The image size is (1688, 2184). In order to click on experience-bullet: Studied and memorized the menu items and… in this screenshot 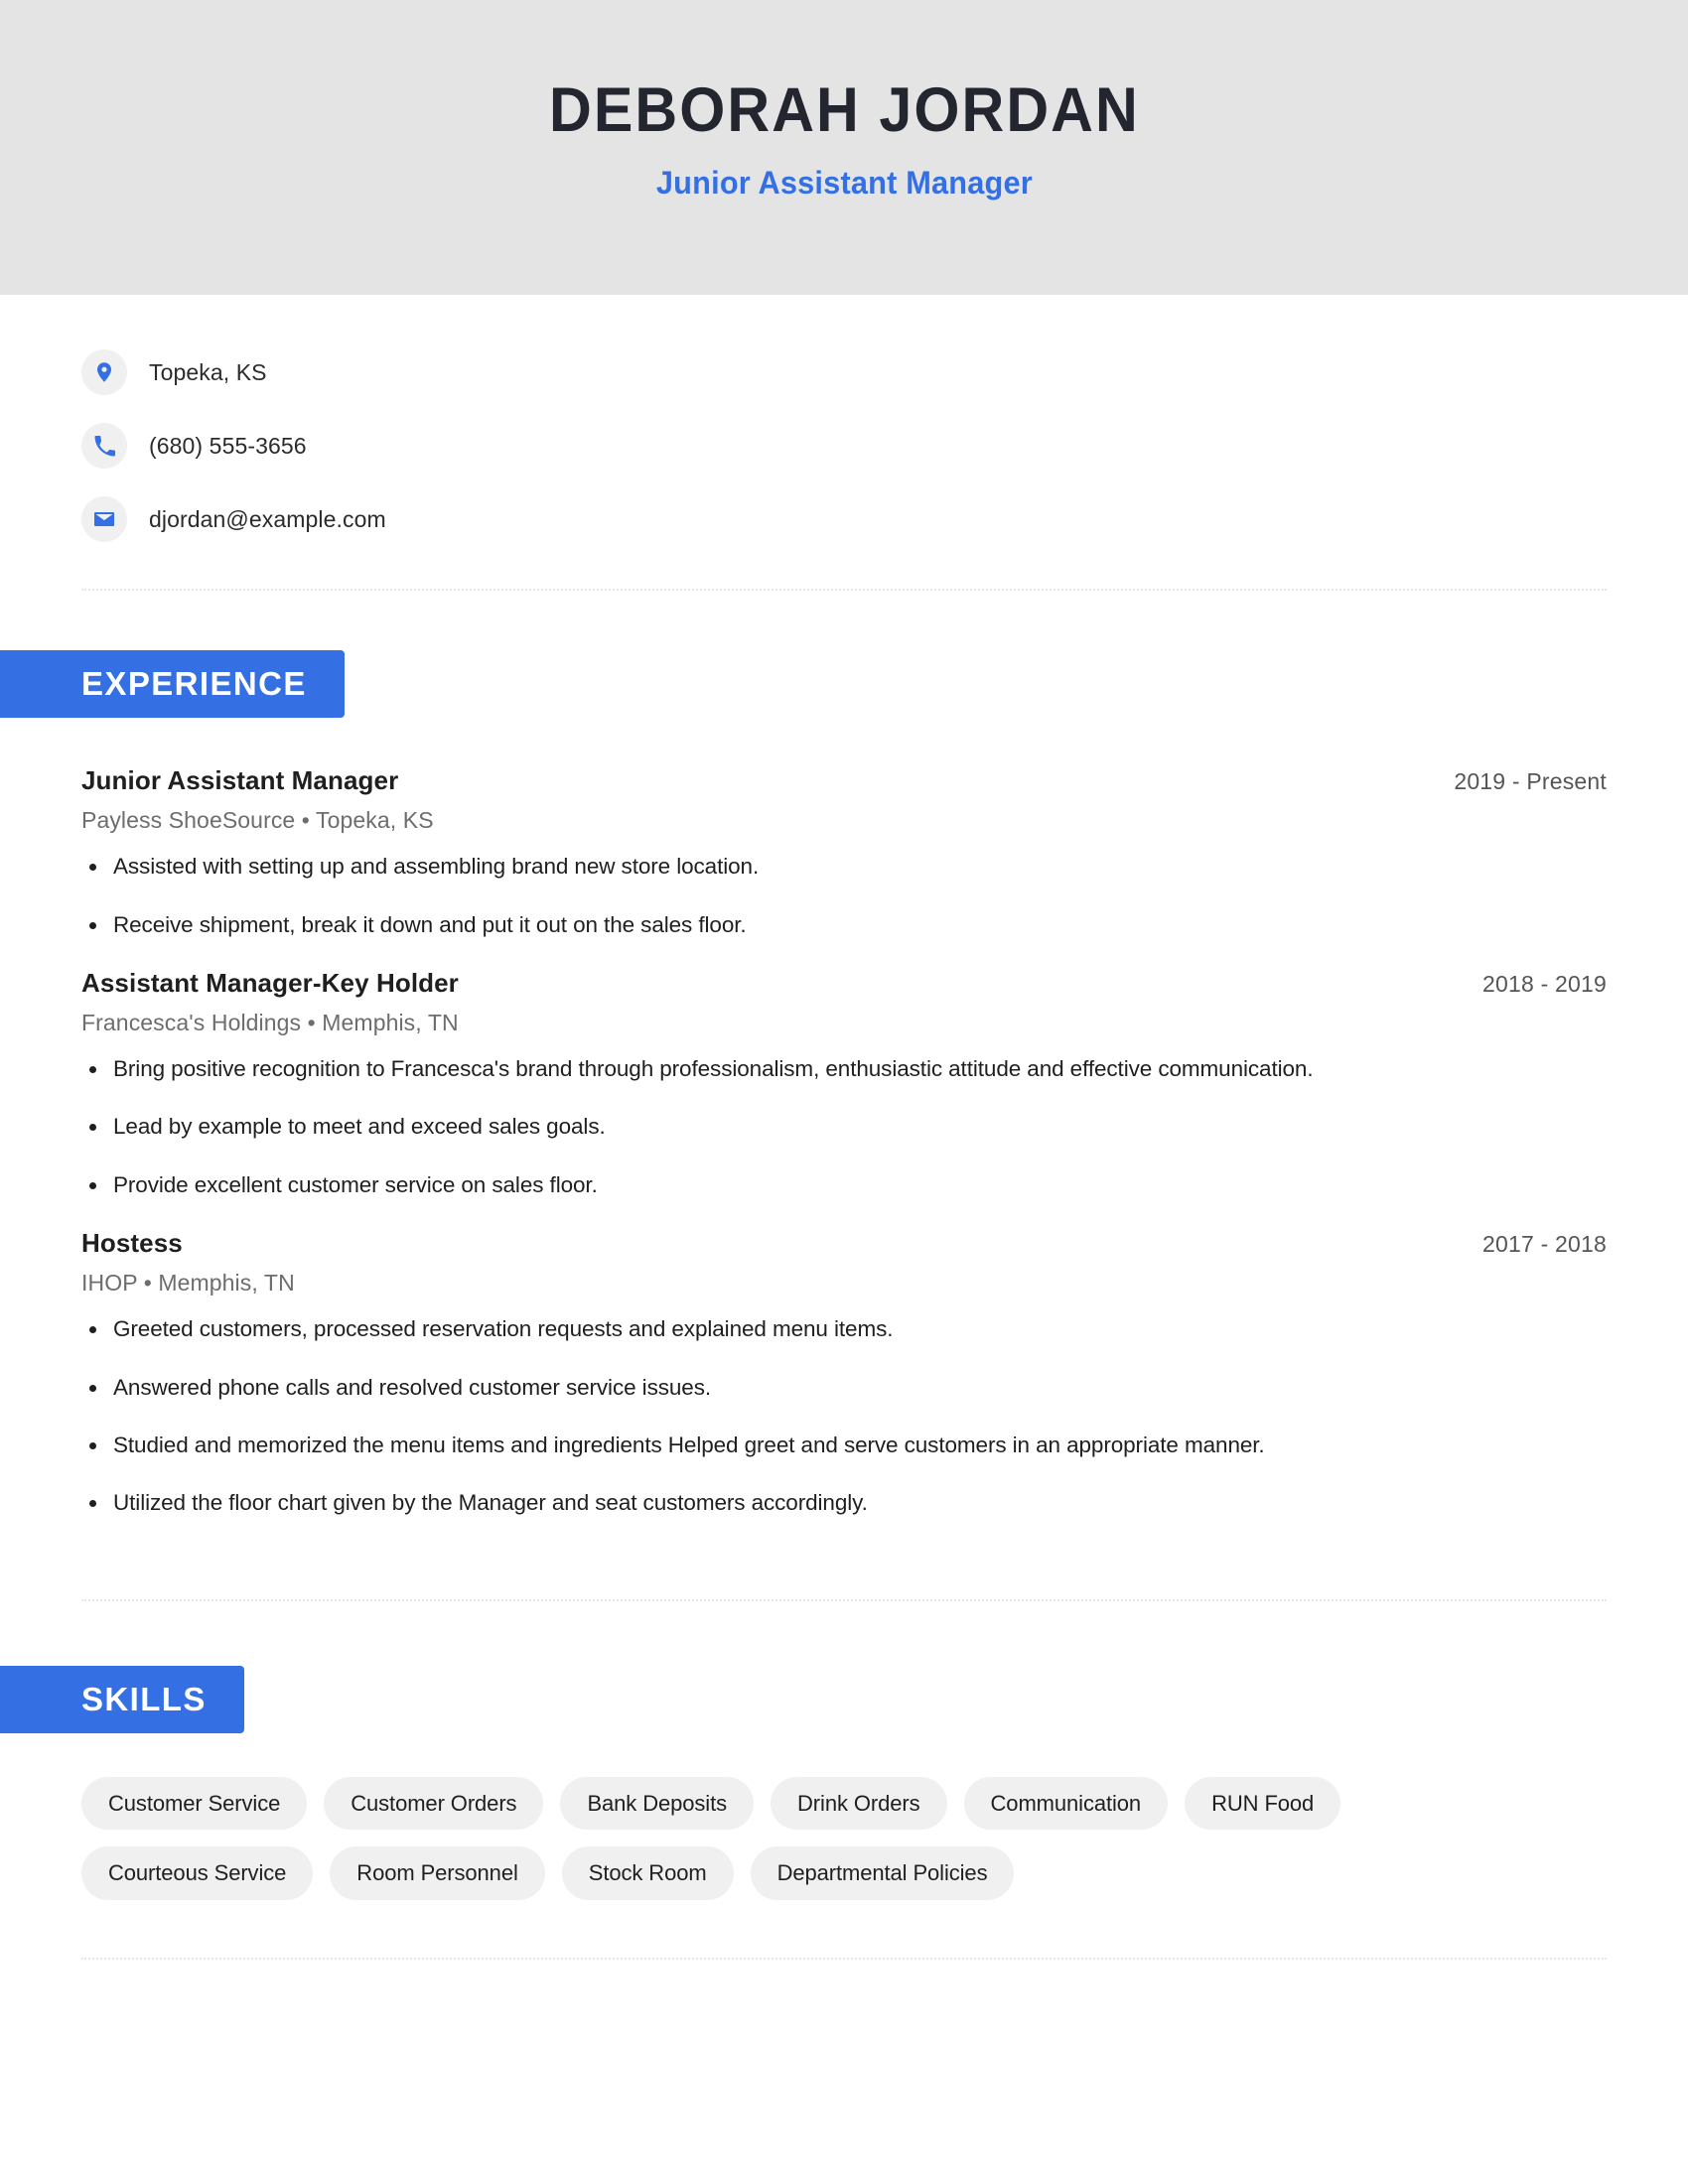, I will do `click(844, 1445)`.